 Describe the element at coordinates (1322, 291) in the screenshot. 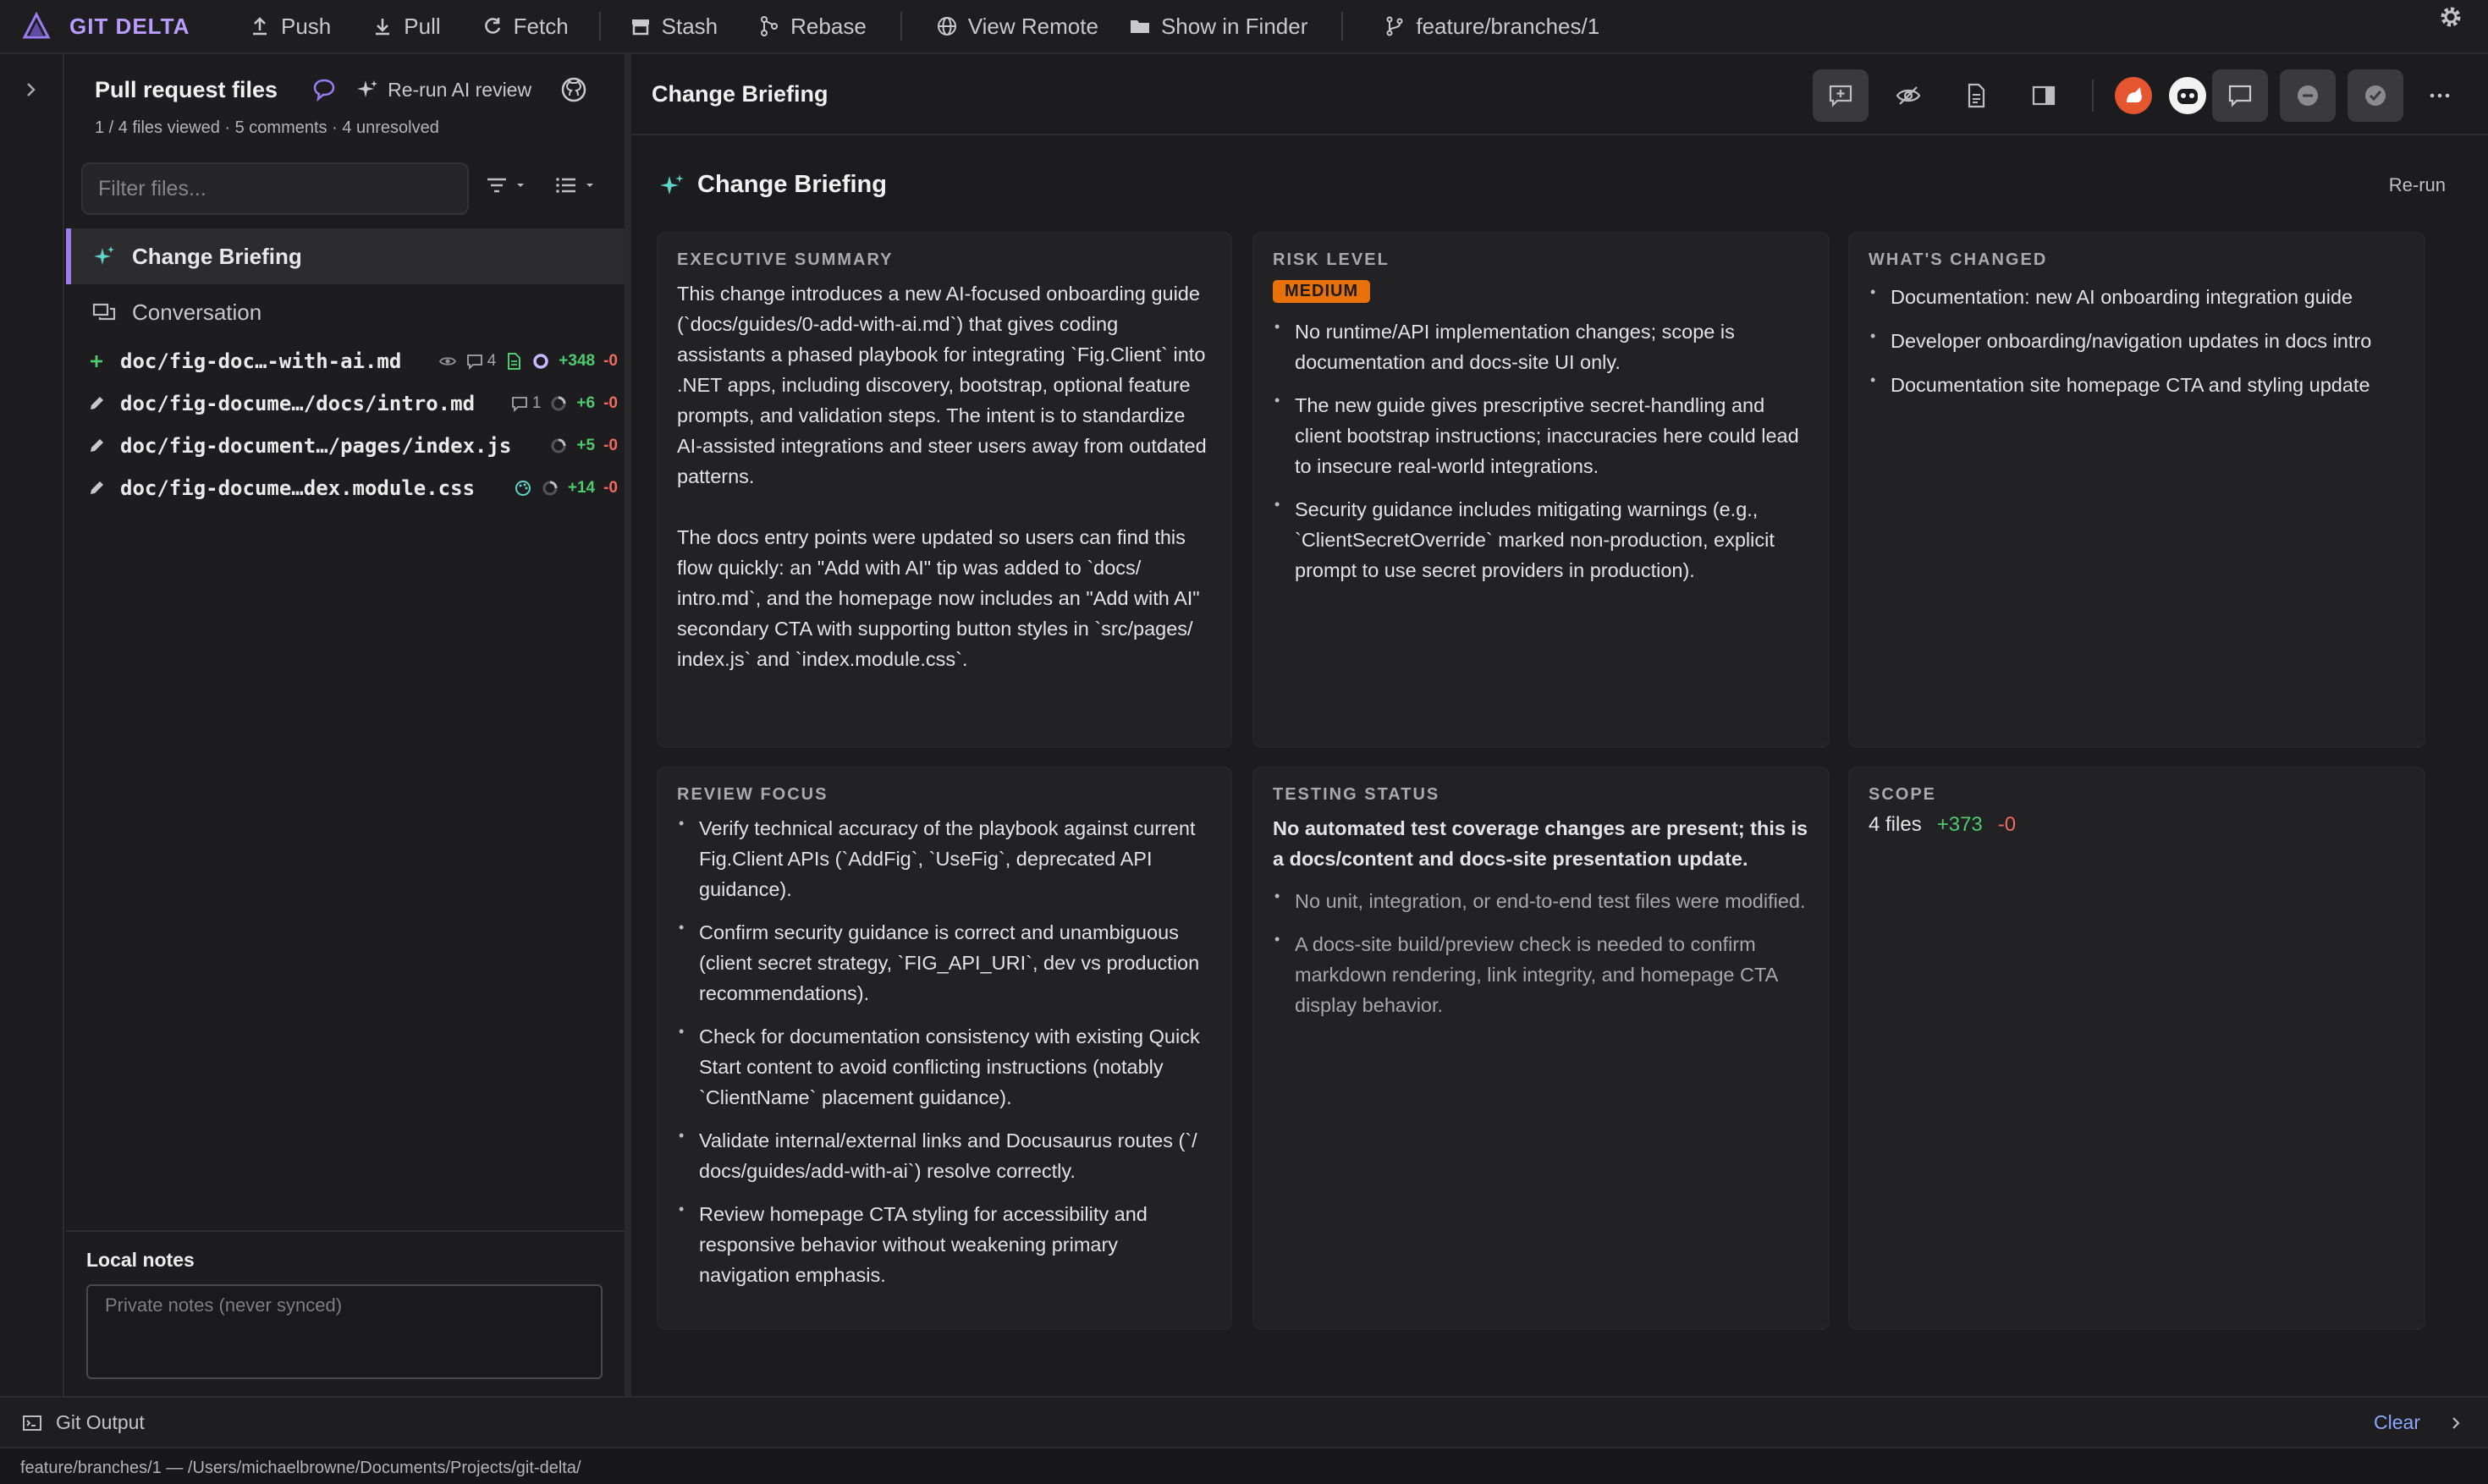

I see `risk-badge: MEDIUM` at that location.